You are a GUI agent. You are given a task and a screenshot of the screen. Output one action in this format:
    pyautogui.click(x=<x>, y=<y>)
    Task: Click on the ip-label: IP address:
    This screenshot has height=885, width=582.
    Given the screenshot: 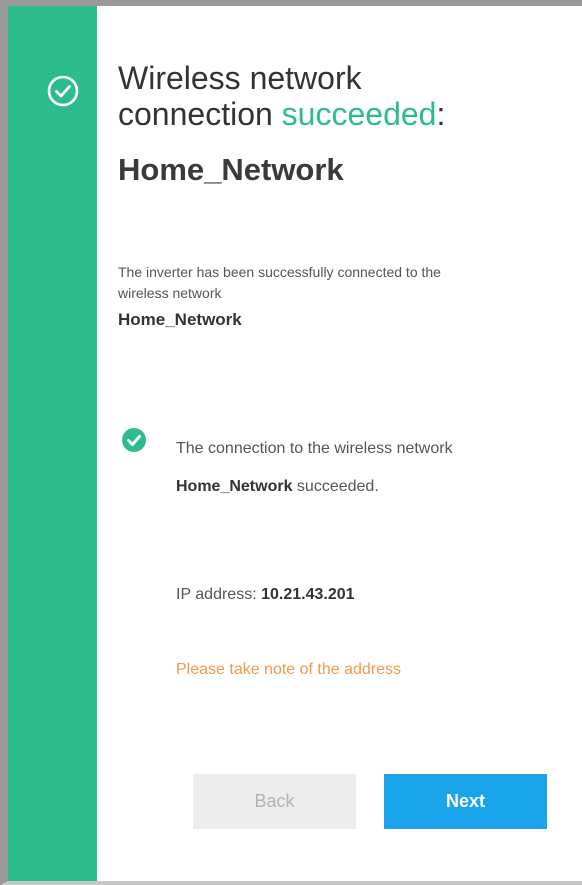 What is the action you would take?
    pyautogui.click(x=219, y=594)
    